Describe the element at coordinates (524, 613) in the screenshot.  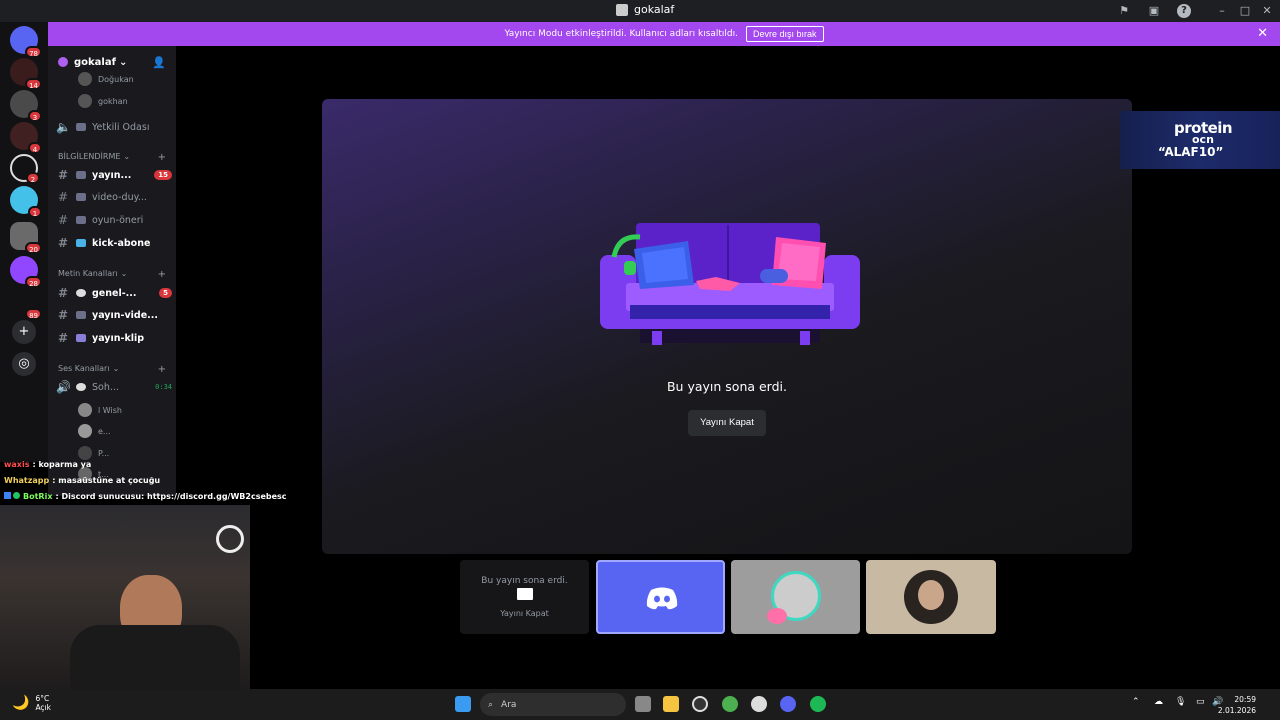
I see `tile-close-label: Yayını Kapat` at that location.